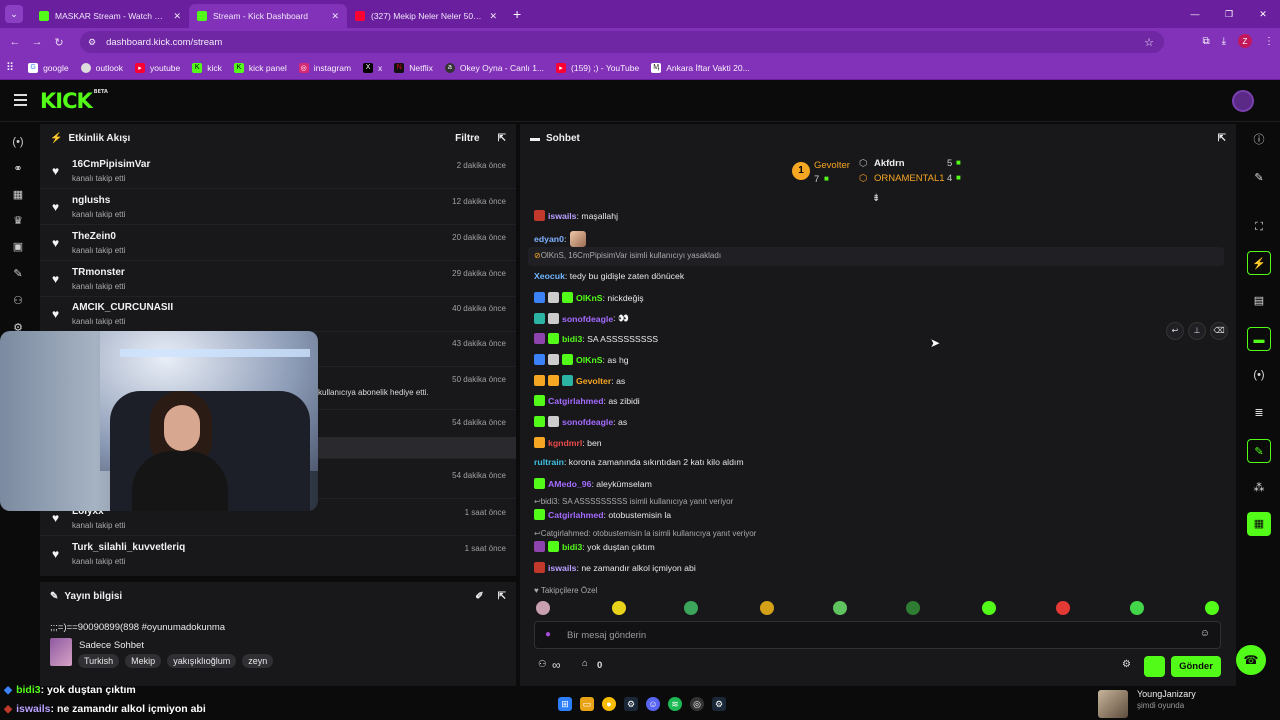 This screenshot has height=720, width=1280. Describe the element at coordinates (48, 67) in the screenshot. I see `bookmark-google: Ggoogle` at that location.